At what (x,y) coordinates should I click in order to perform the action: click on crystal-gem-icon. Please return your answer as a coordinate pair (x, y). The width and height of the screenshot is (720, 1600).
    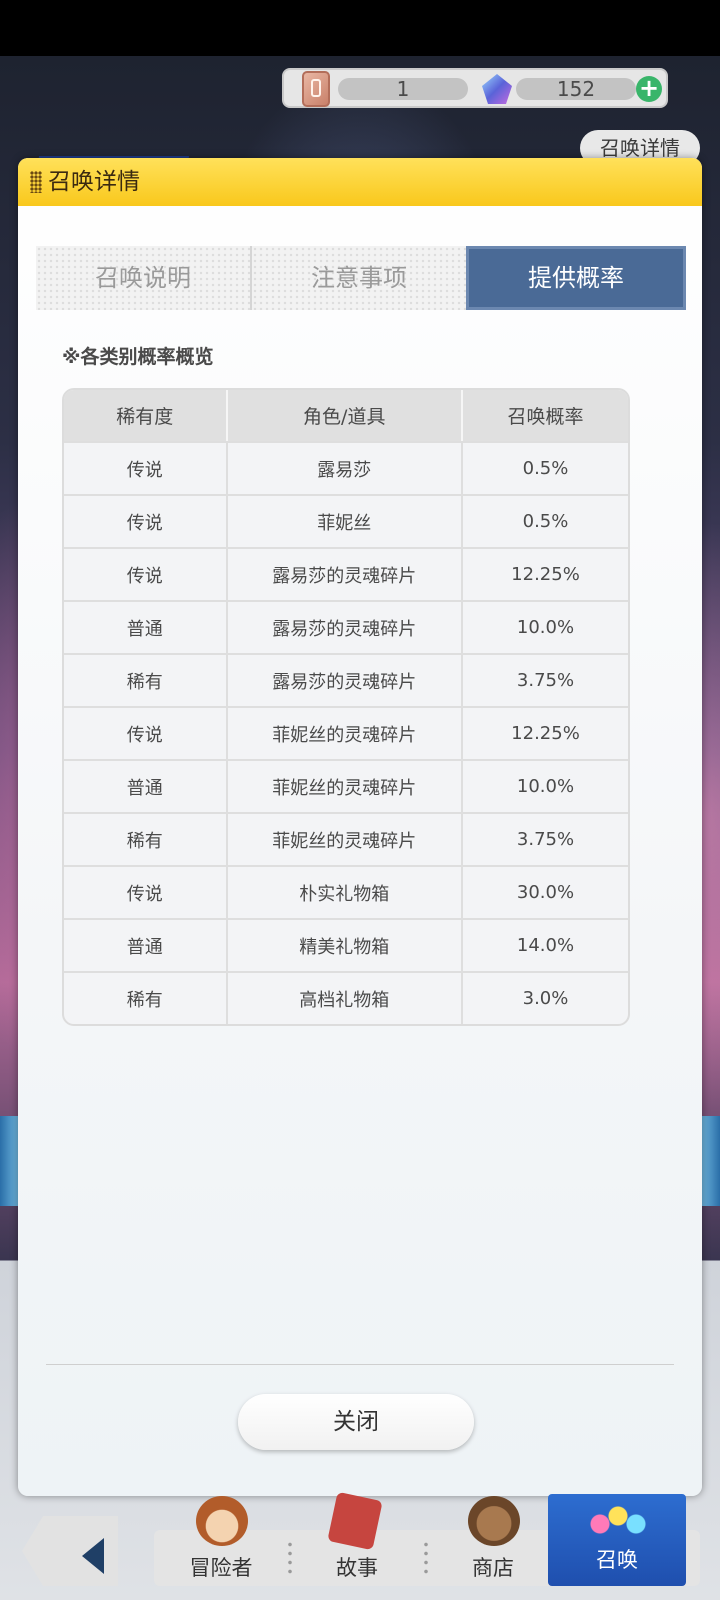
    Looking at the image, I should click on (497, 89).